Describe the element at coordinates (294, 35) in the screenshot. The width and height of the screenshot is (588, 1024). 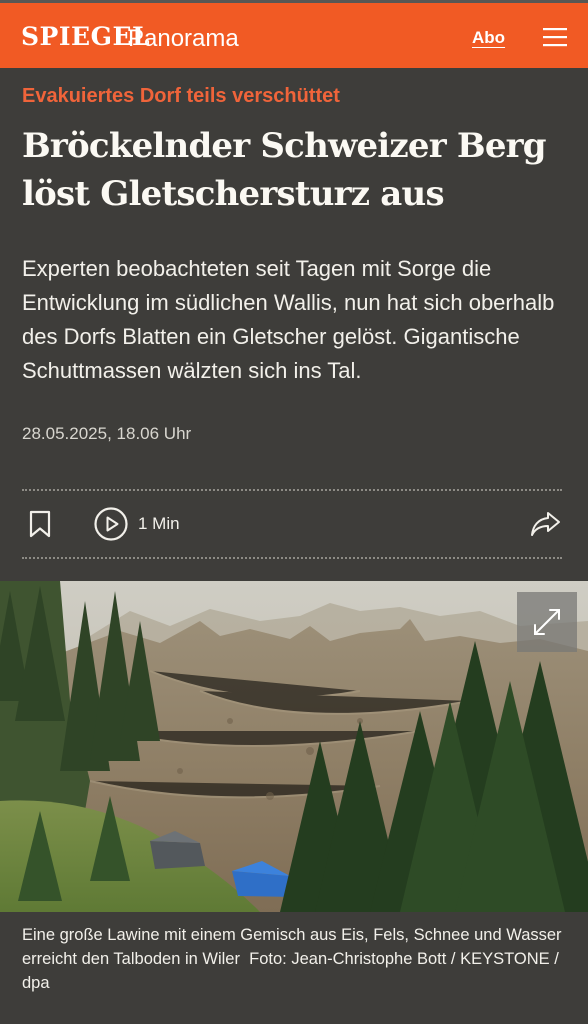
I see `site-header: SPIEGEL Panorama Abo` at that location.